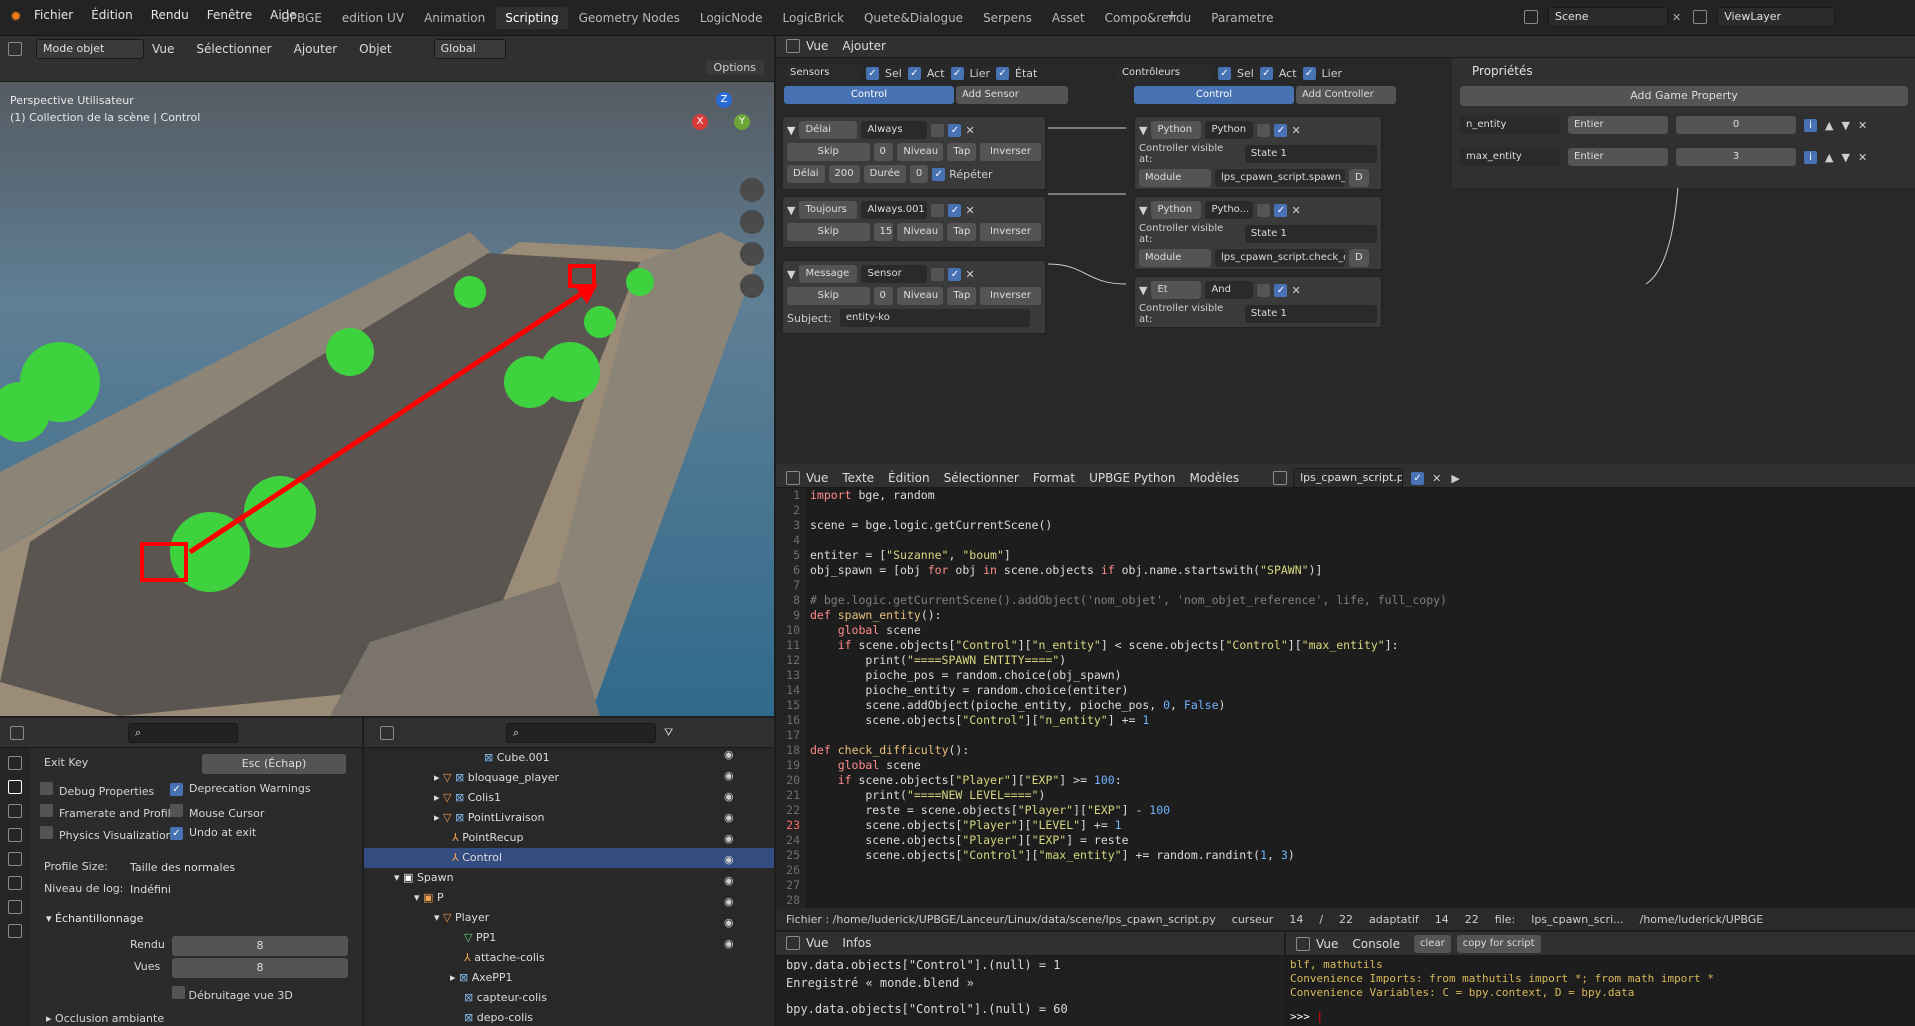  Describe the element at coordinates (920, 296) in the screenshot. I see `level-button: Niveau` at that location.